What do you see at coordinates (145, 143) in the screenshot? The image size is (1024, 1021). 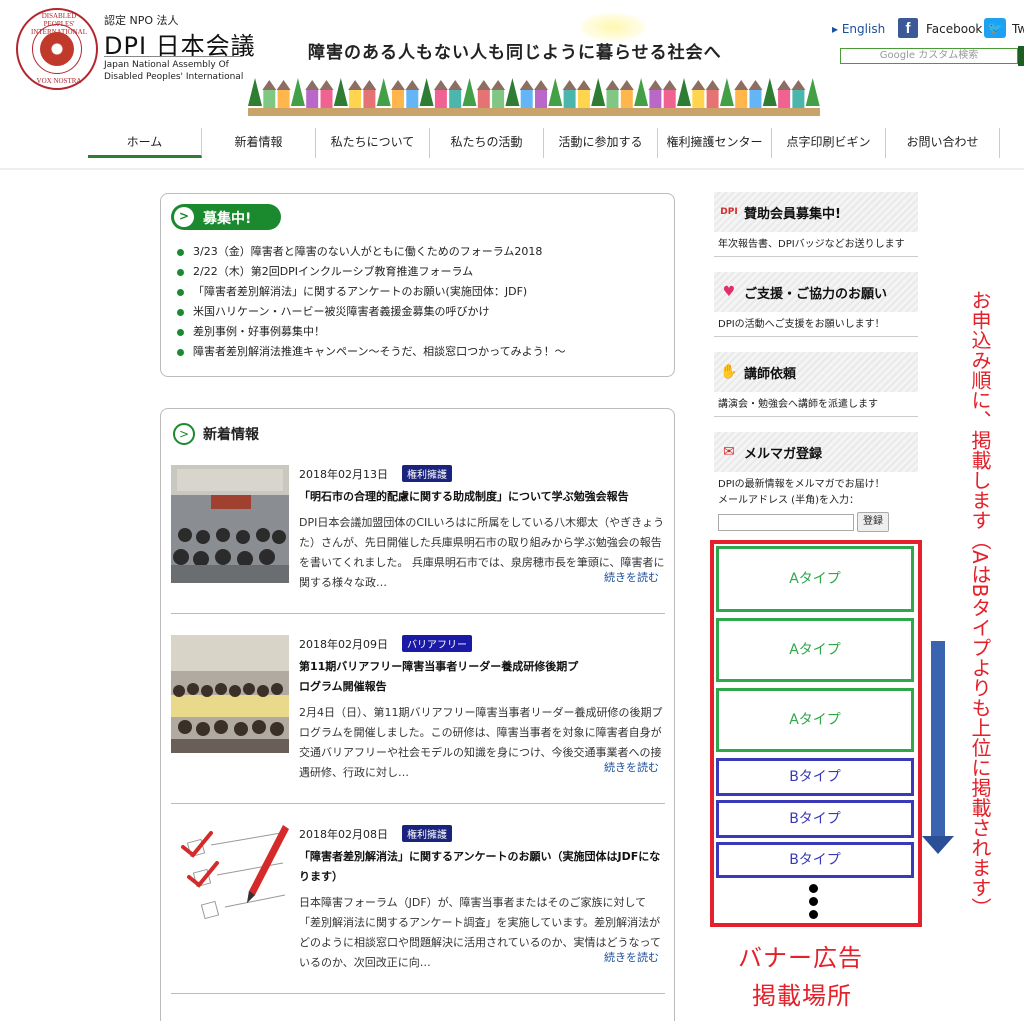 I see `nav-home: ホーム` at bounding box center [145, 143].